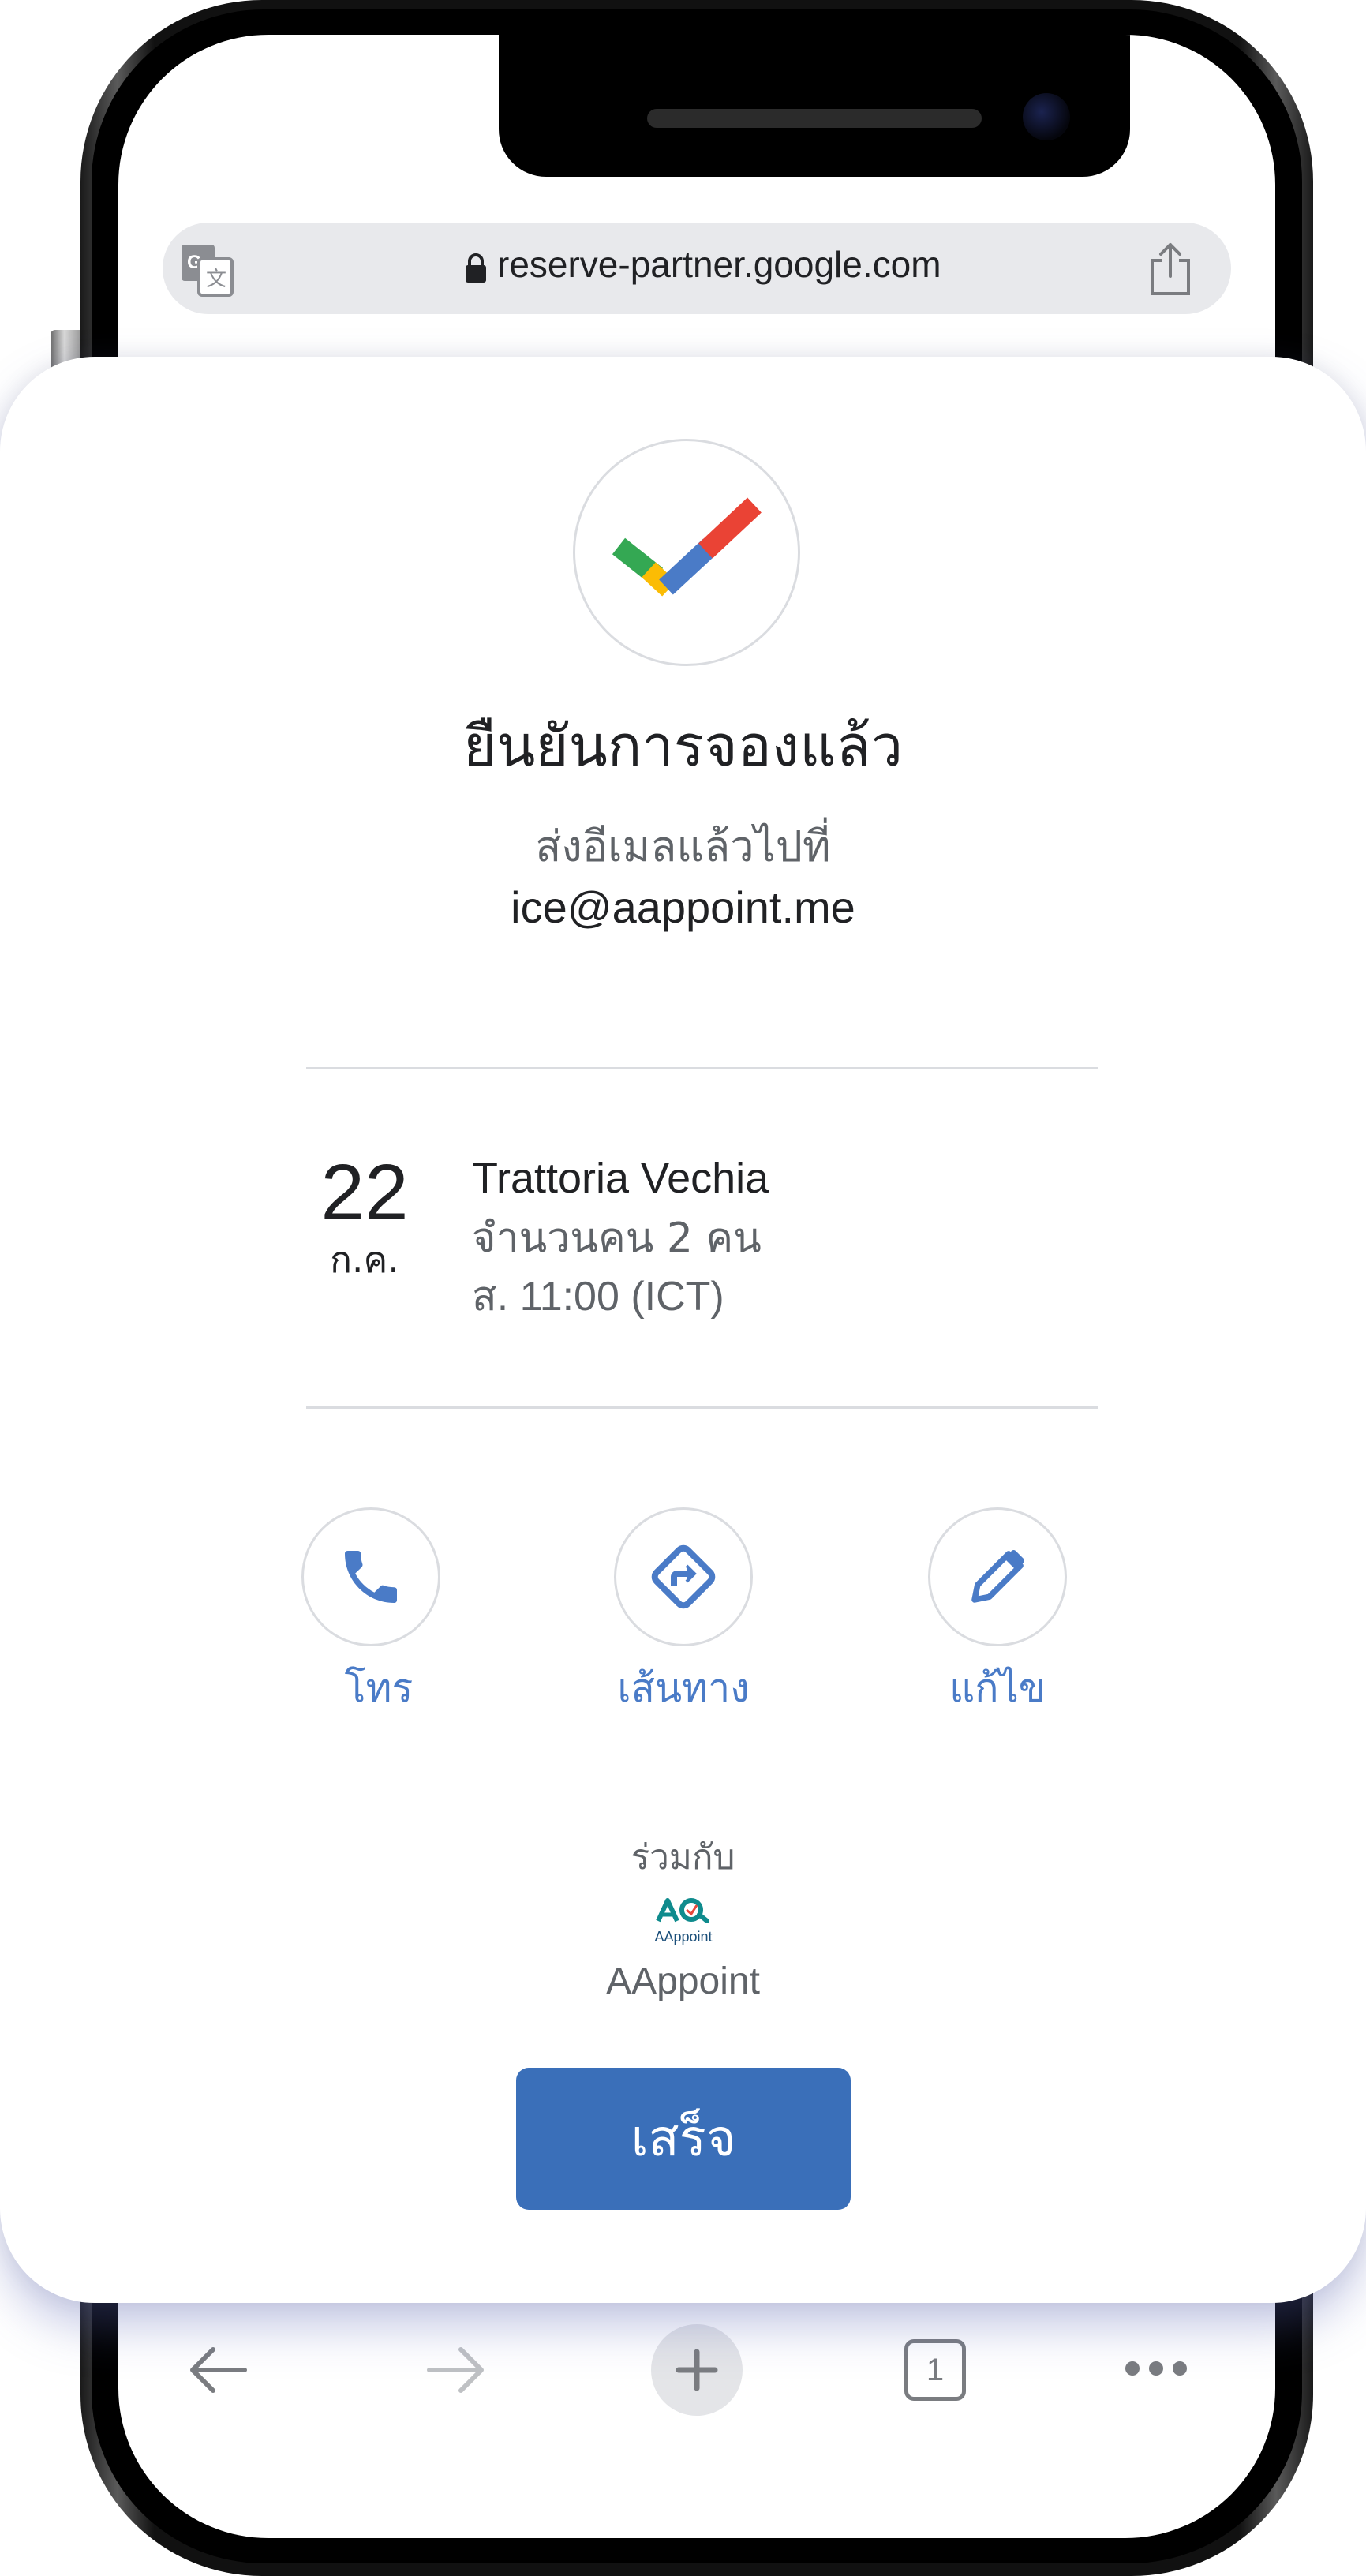  I want to click on done-button: เสร็จ, so click(683, 2139).